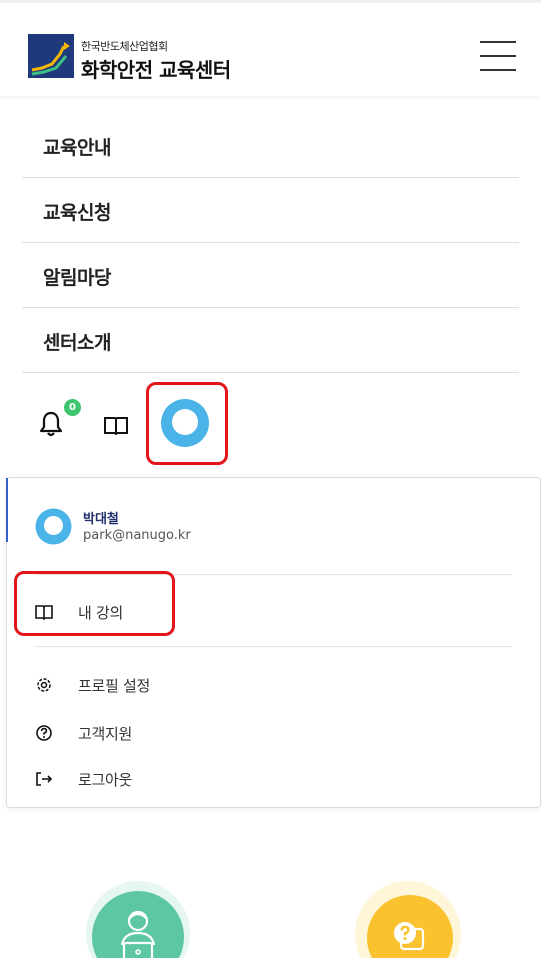 The height and width of the screenshot is (958, 541). Describe the element at coordinates (105, 734) in the screenshot. I see `menu-item-label: 고객지원` at that location.